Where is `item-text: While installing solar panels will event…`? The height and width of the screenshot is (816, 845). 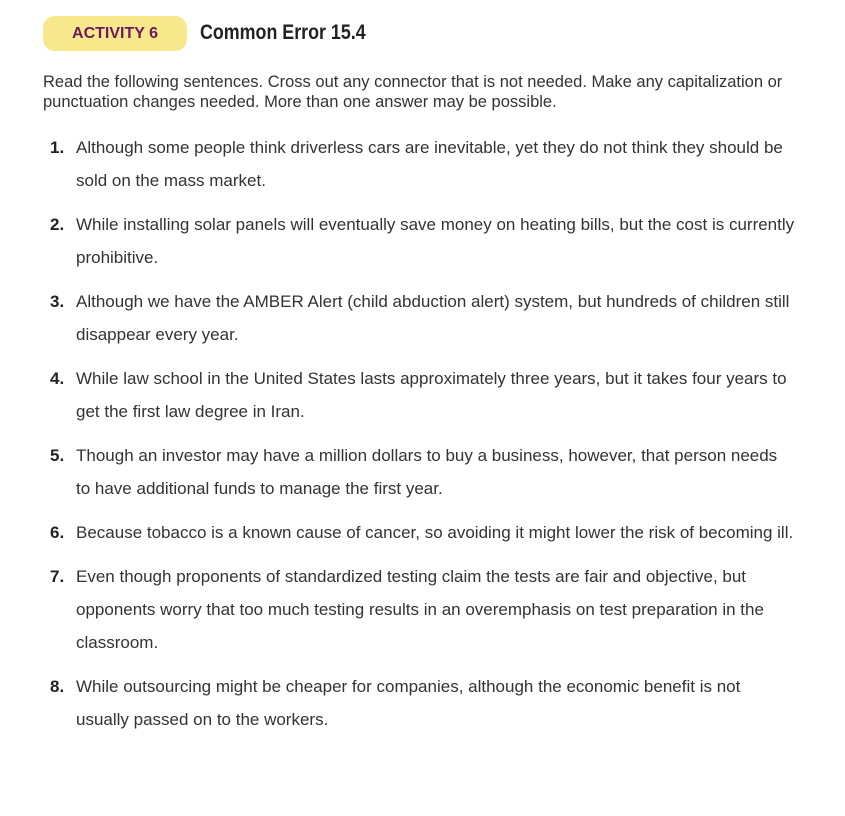 item-text: While installing solar panels will event… is located at coordinates (435, 241).